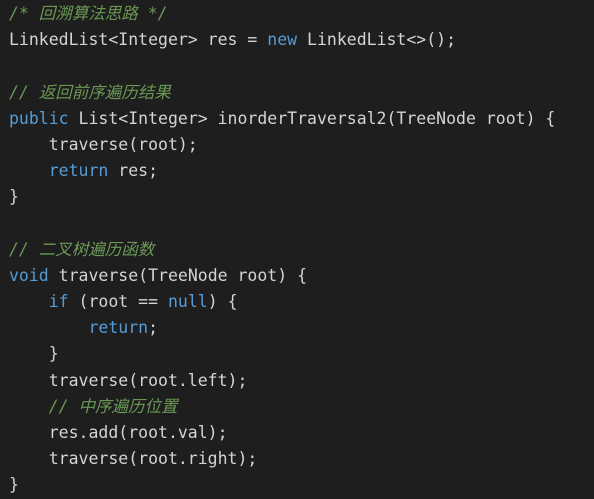  Describe the element at coordinates (138, 40) in the screenshot. I see `code-text: LinkedList<Integer> res =` at that location.